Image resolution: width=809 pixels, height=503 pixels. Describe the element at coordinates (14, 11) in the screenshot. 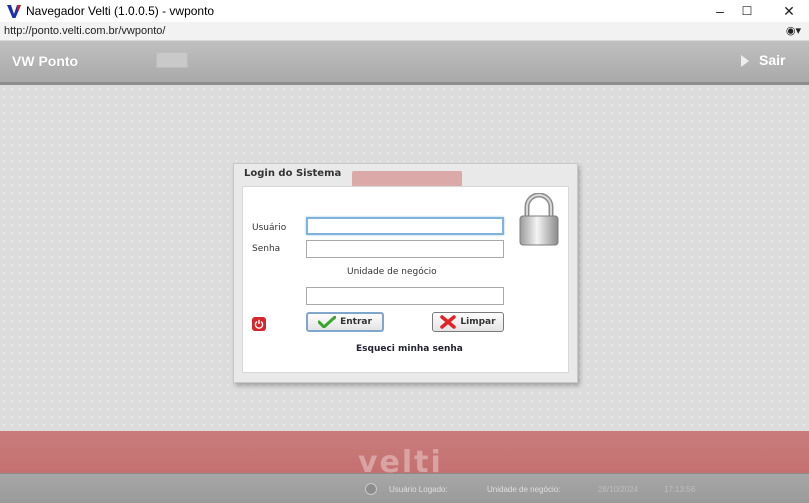

I see `velti-logo-icon` at that location.